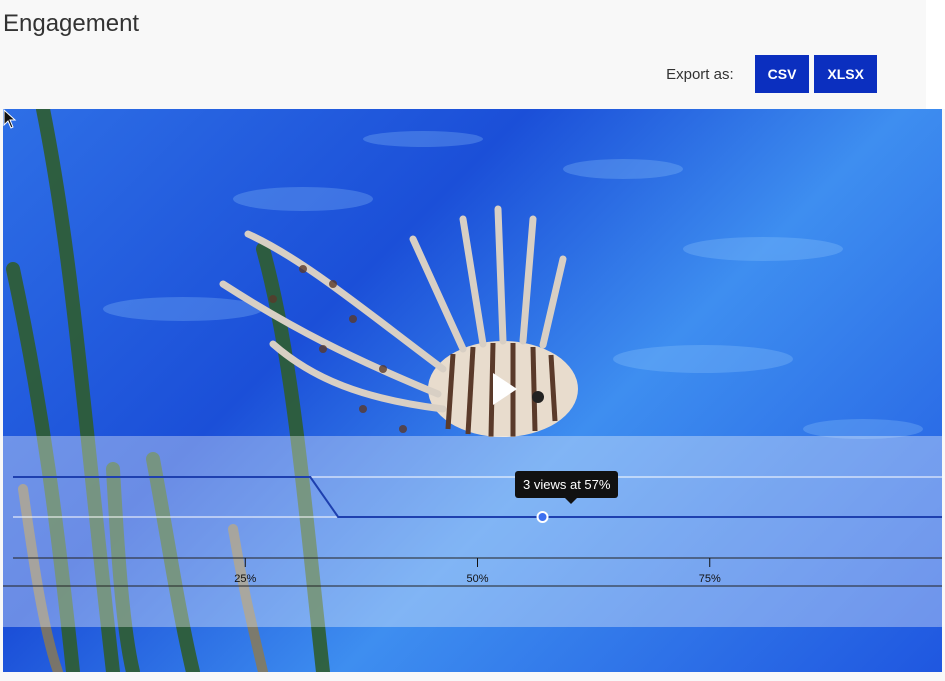  What do you see at coordinates (567, 487) in the screenshot?
I see `hover-tooltip: 3 views at 57%` at bounding box center [567, 487].